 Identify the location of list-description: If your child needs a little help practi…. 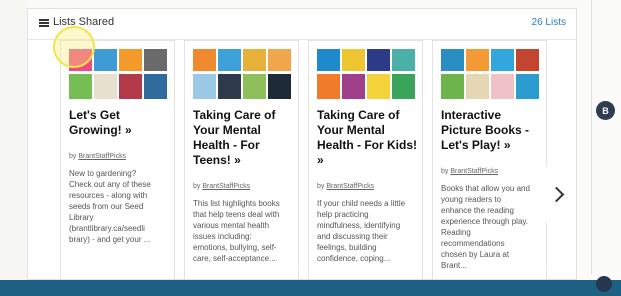
(361, 231).